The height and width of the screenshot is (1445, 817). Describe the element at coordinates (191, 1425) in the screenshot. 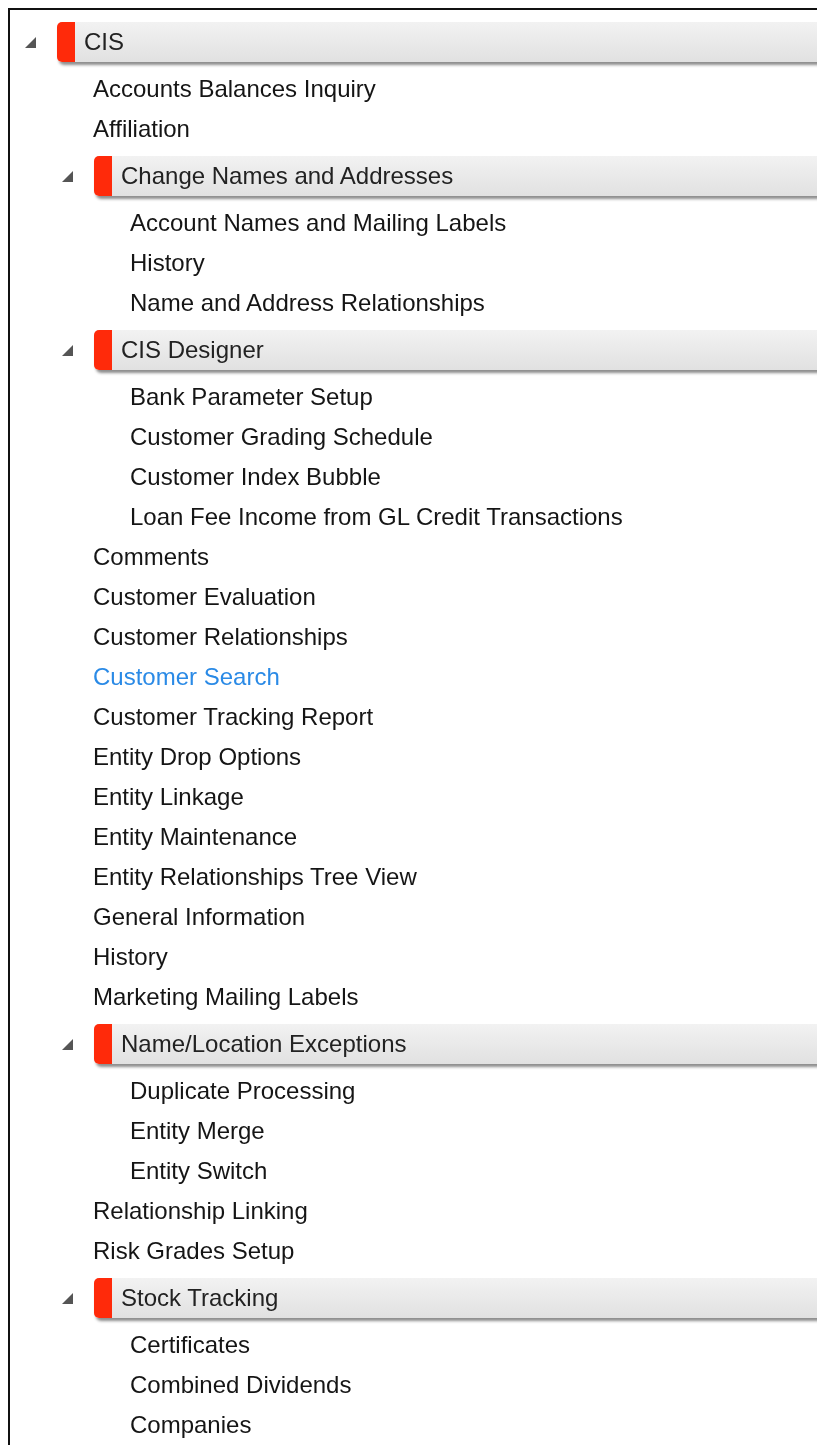

I see `tree-item: Companies` at that location.